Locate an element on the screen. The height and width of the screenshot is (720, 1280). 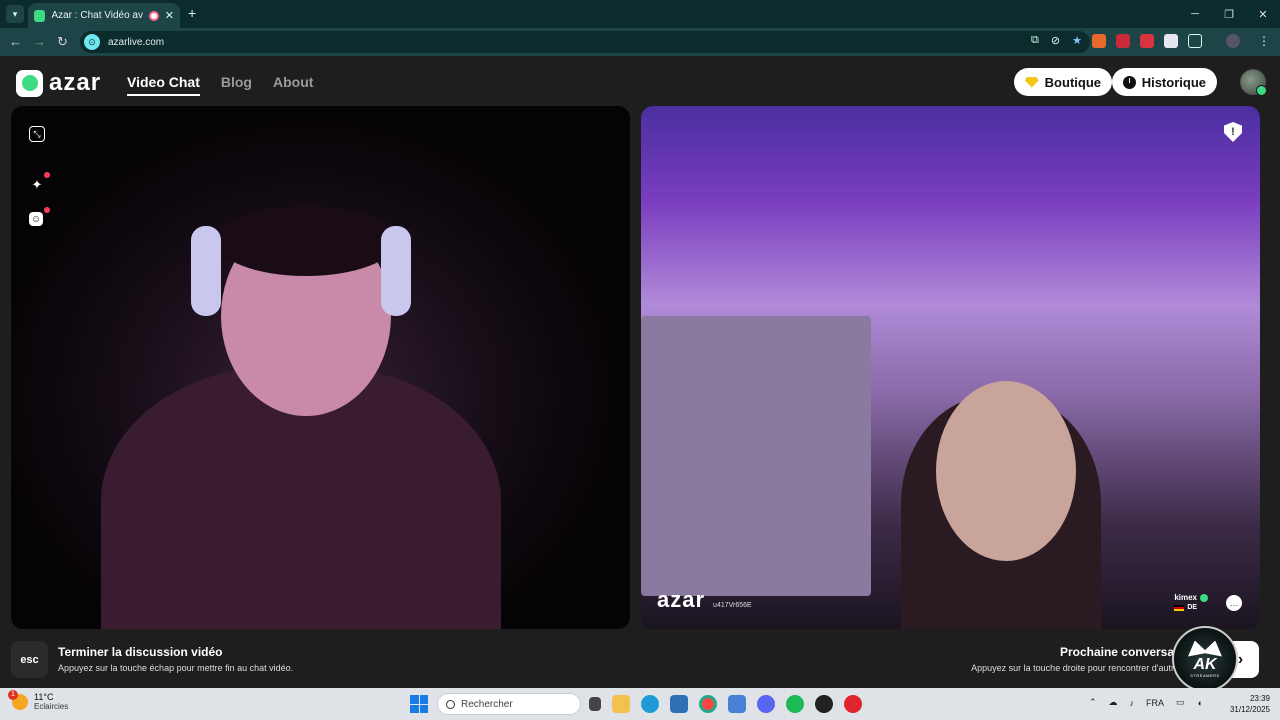
main-nav: Video Chat Blog About is located at coordinates (220, 85).